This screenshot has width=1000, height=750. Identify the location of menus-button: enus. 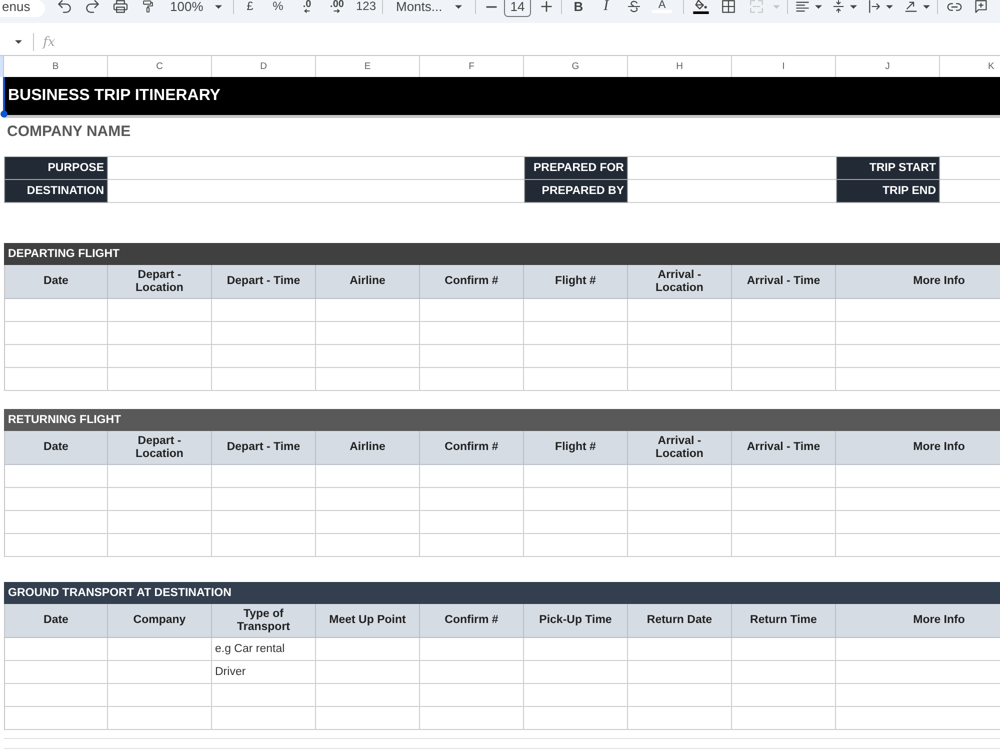
(22, 8).